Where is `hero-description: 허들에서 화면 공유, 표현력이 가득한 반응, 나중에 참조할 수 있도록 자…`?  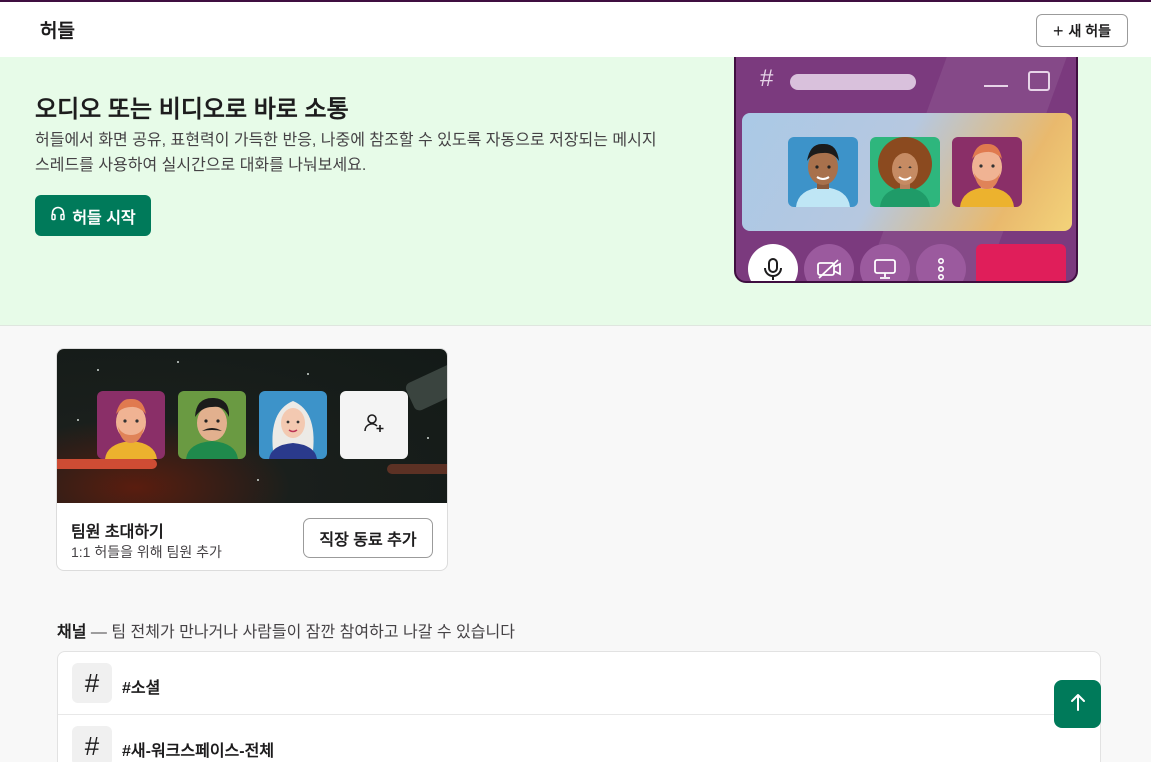
hero-description: 허들에서 화면 공유, 표현력이 가득한 반응, 나중에 참조할 수 있도록 자… is located at coordinates (346, 153).